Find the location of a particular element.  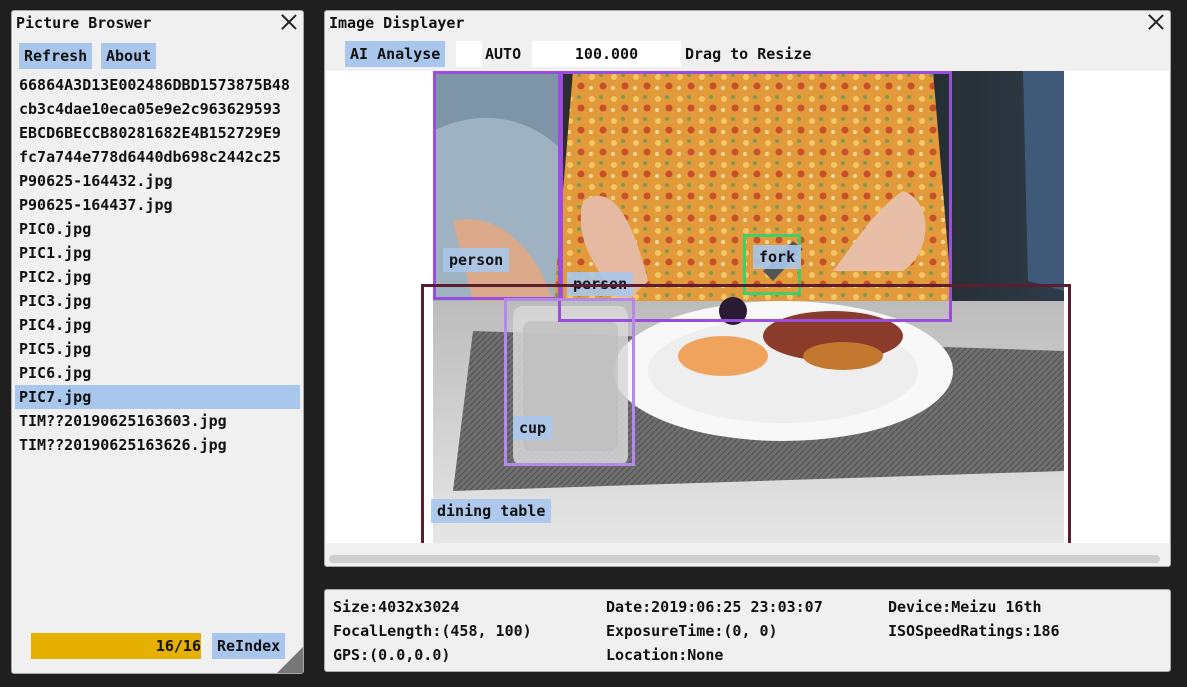

zoom-input: 100.000 is located at coordinates (606, 54).